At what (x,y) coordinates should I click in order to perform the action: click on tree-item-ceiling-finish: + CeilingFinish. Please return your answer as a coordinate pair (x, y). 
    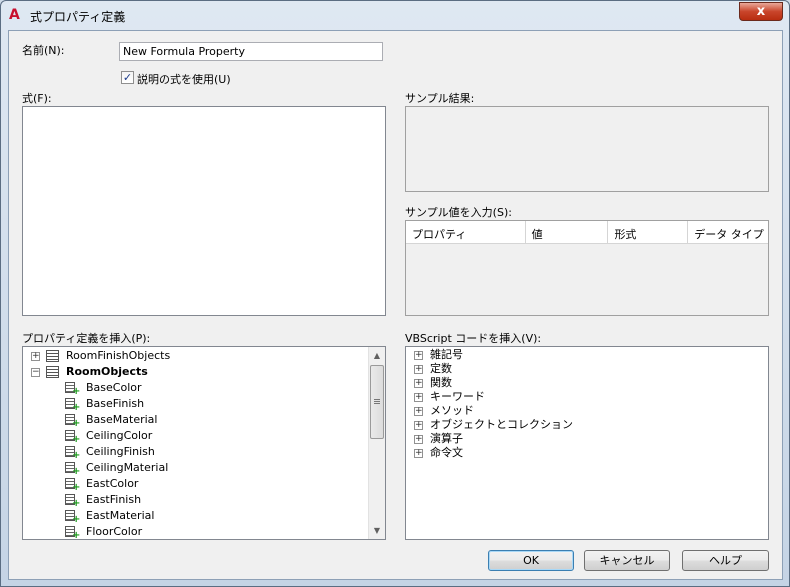
    Looking at the image, I should click on (195, 452).